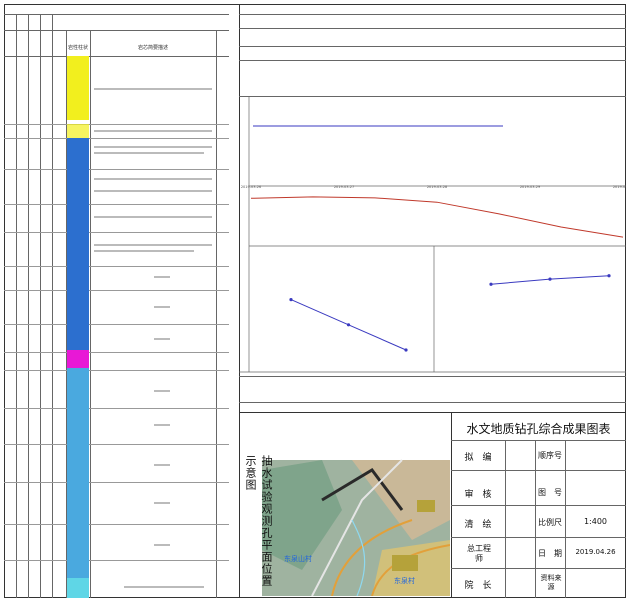  I want to click on lithology-block-magenta, so click(78, 359).